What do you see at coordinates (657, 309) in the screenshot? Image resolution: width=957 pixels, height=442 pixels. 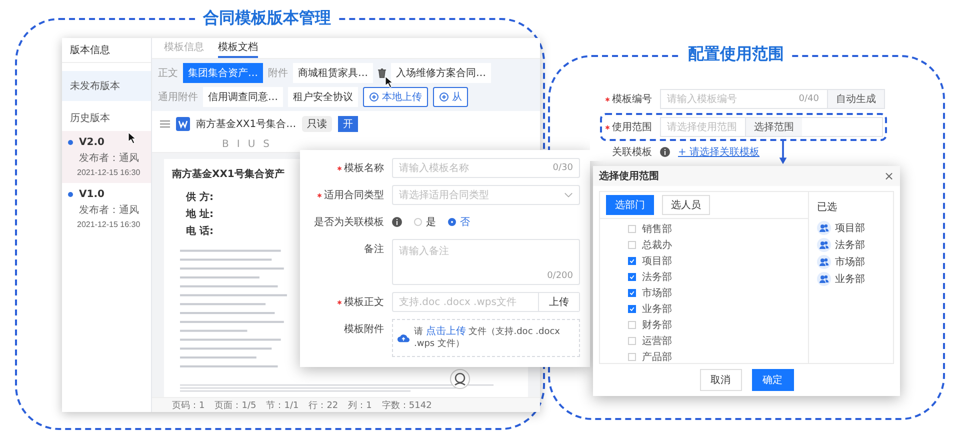 I see `department-name: 业务部` at bounding box center [657, 309].